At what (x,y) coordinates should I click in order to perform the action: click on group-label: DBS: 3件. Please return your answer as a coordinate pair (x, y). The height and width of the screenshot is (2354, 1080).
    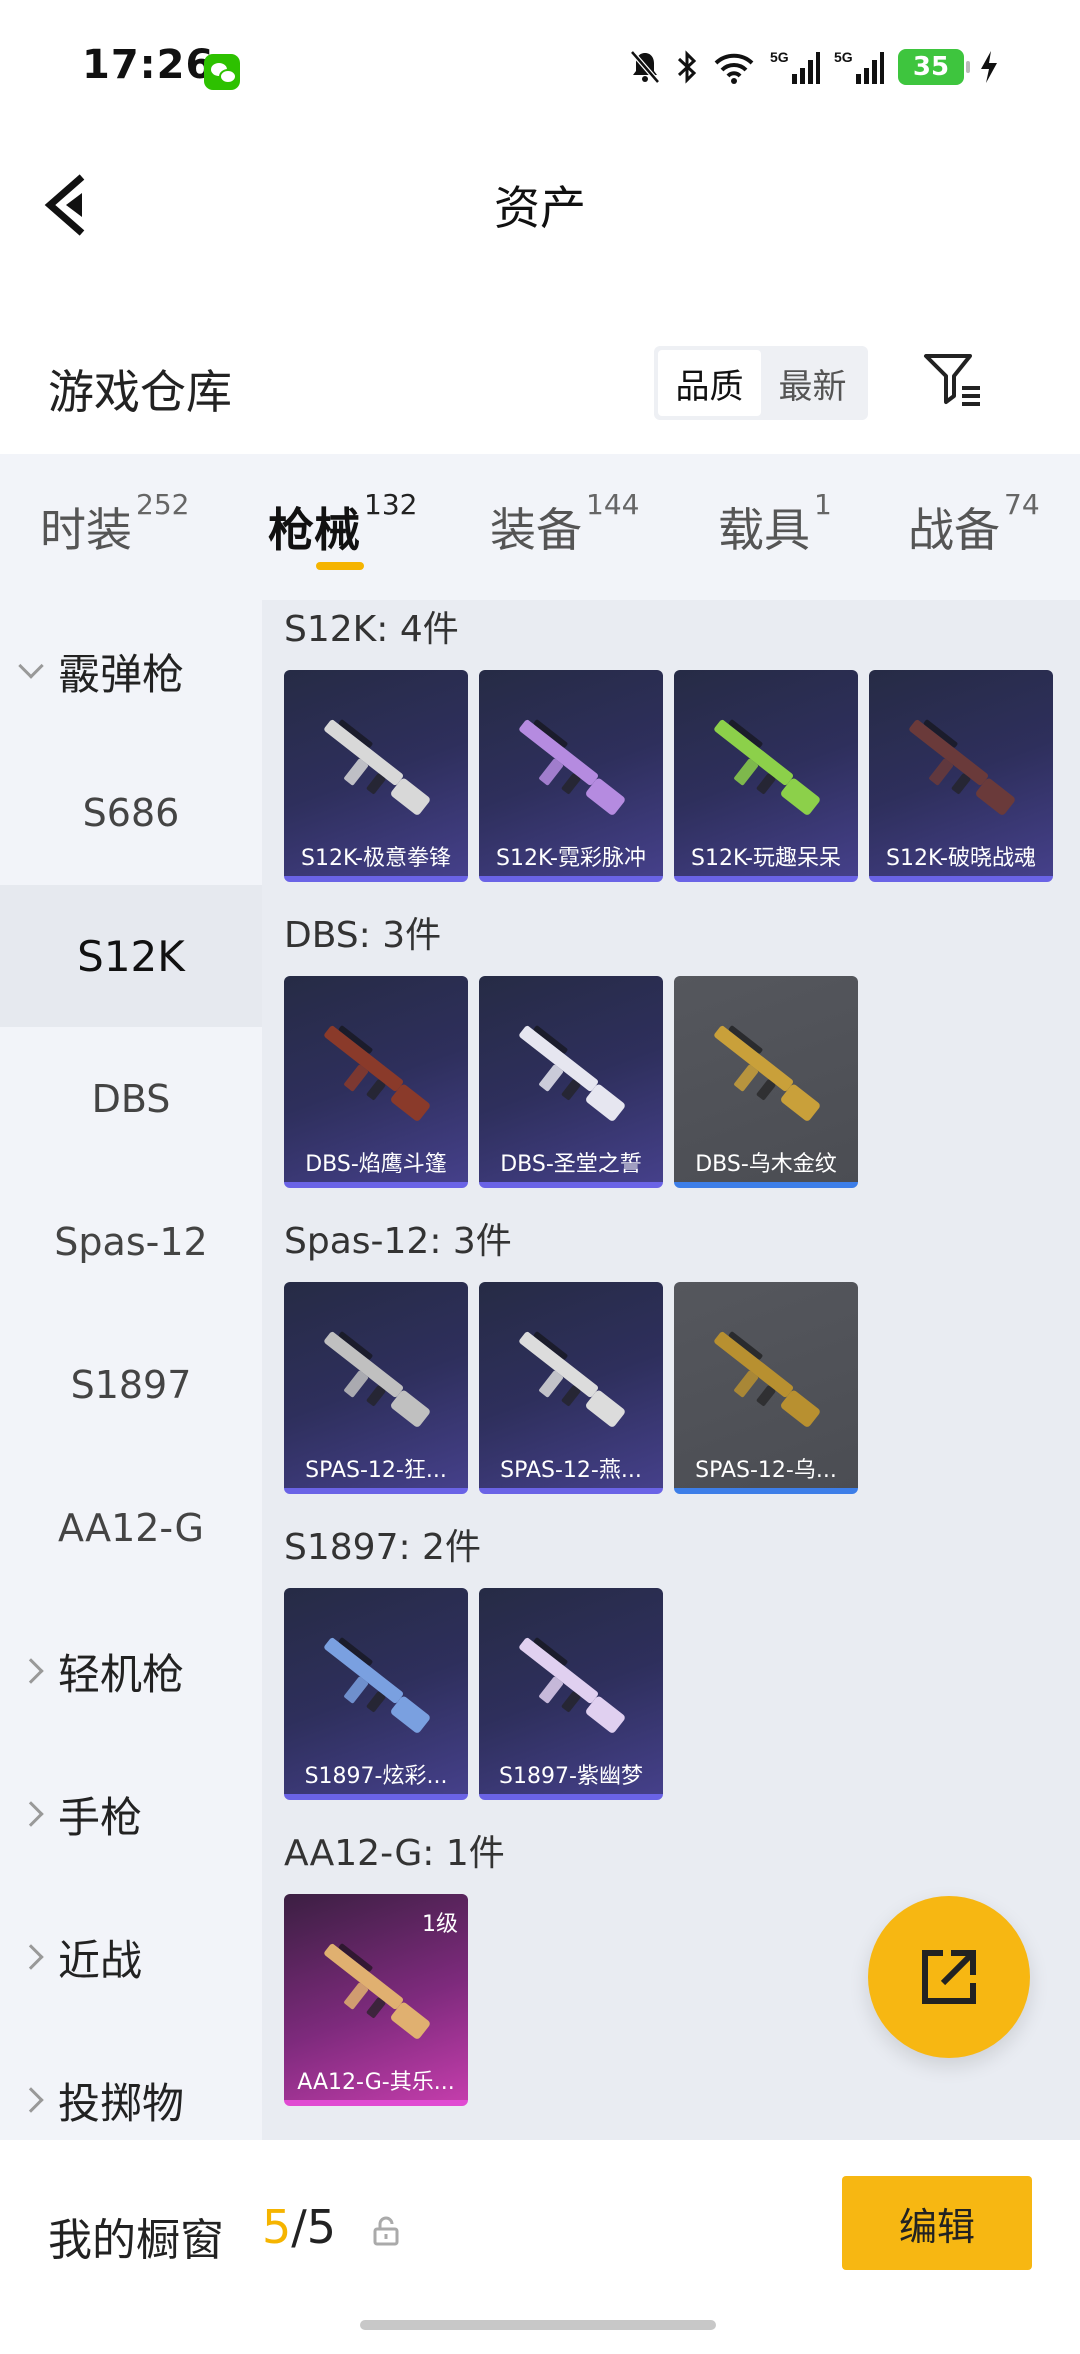
    Looking at the image, I should click on (363, 935).